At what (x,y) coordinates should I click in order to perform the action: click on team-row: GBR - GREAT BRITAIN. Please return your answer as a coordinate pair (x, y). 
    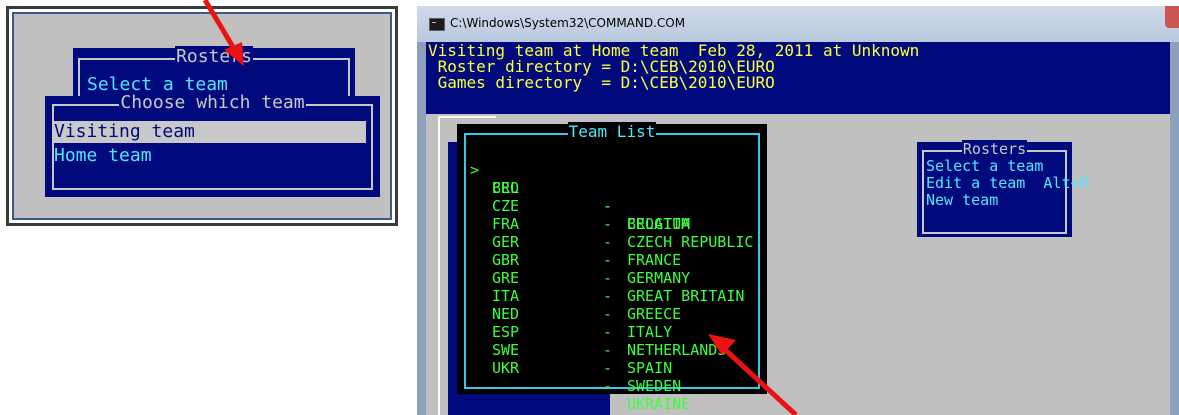
    Looking at the image, I should click on (607, 269).